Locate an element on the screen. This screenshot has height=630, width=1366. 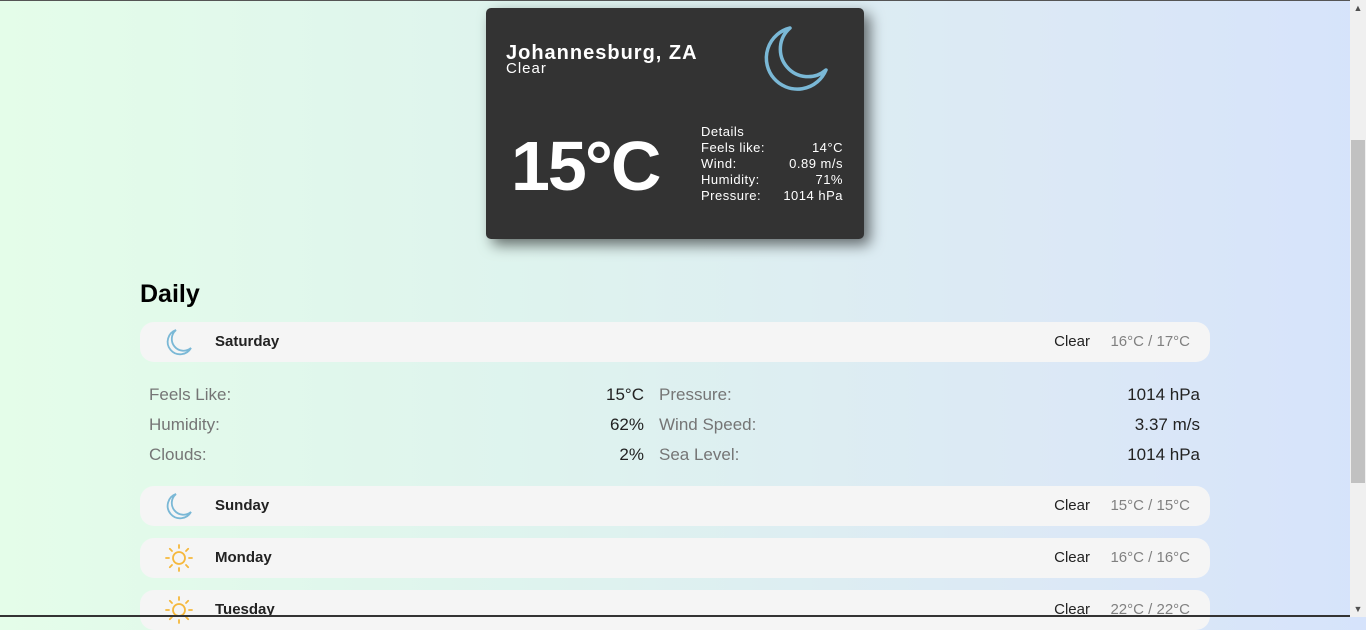
vertical-scrollbar: ▲ ▼ is located at coordinates (1358, 308).